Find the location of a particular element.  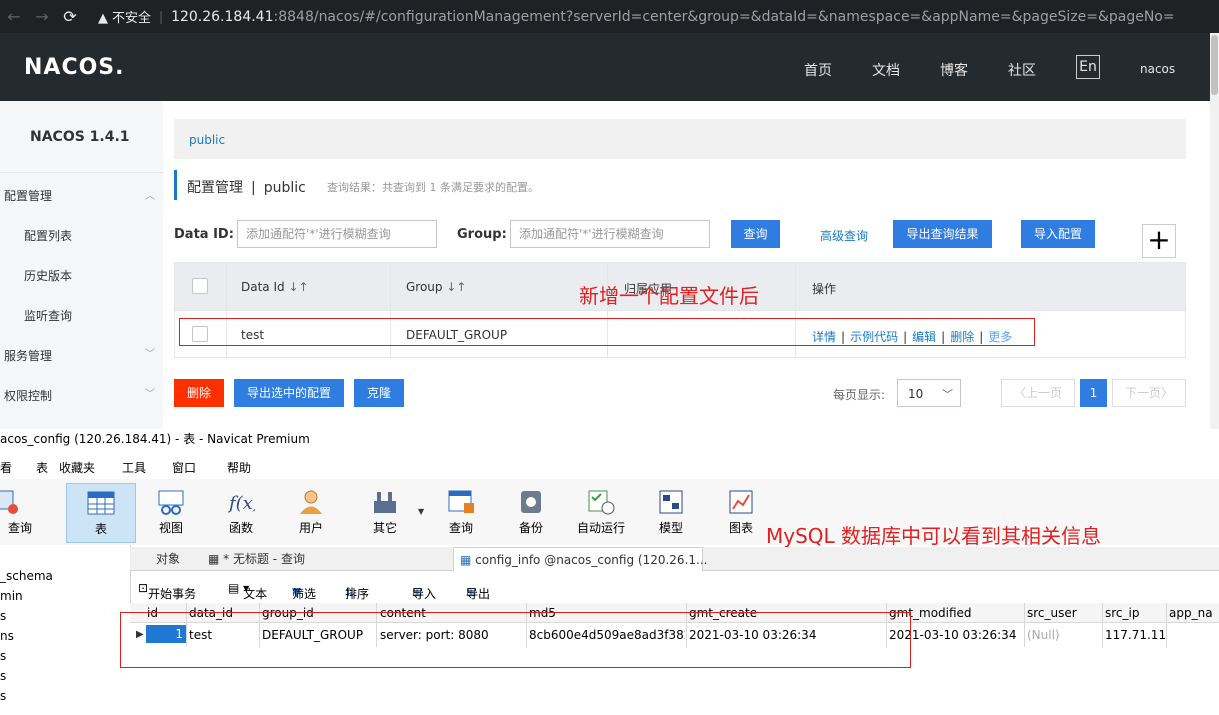

sidebar-group-config: 配置管理 is located at coordinates (28, 195).